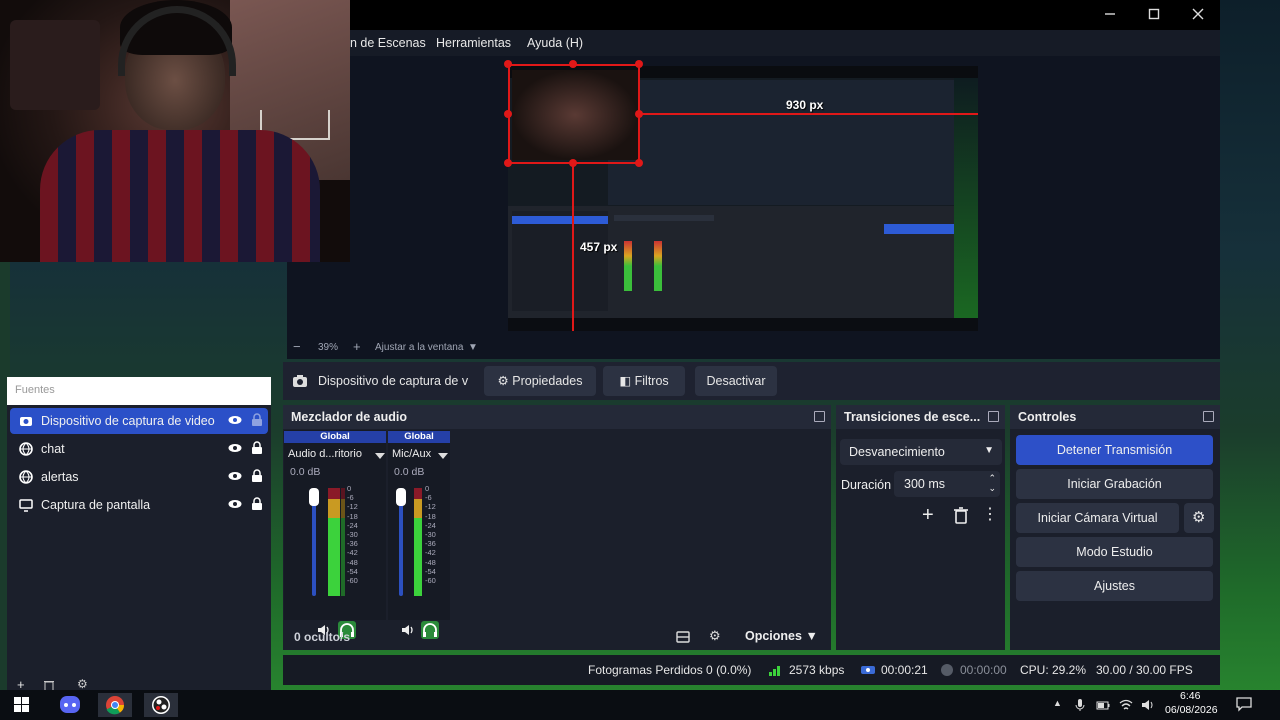 Image resolution: width=1280 pixels, height=720 pixels. I want to click on more-options-icon: ⋮, so click(992, 515).